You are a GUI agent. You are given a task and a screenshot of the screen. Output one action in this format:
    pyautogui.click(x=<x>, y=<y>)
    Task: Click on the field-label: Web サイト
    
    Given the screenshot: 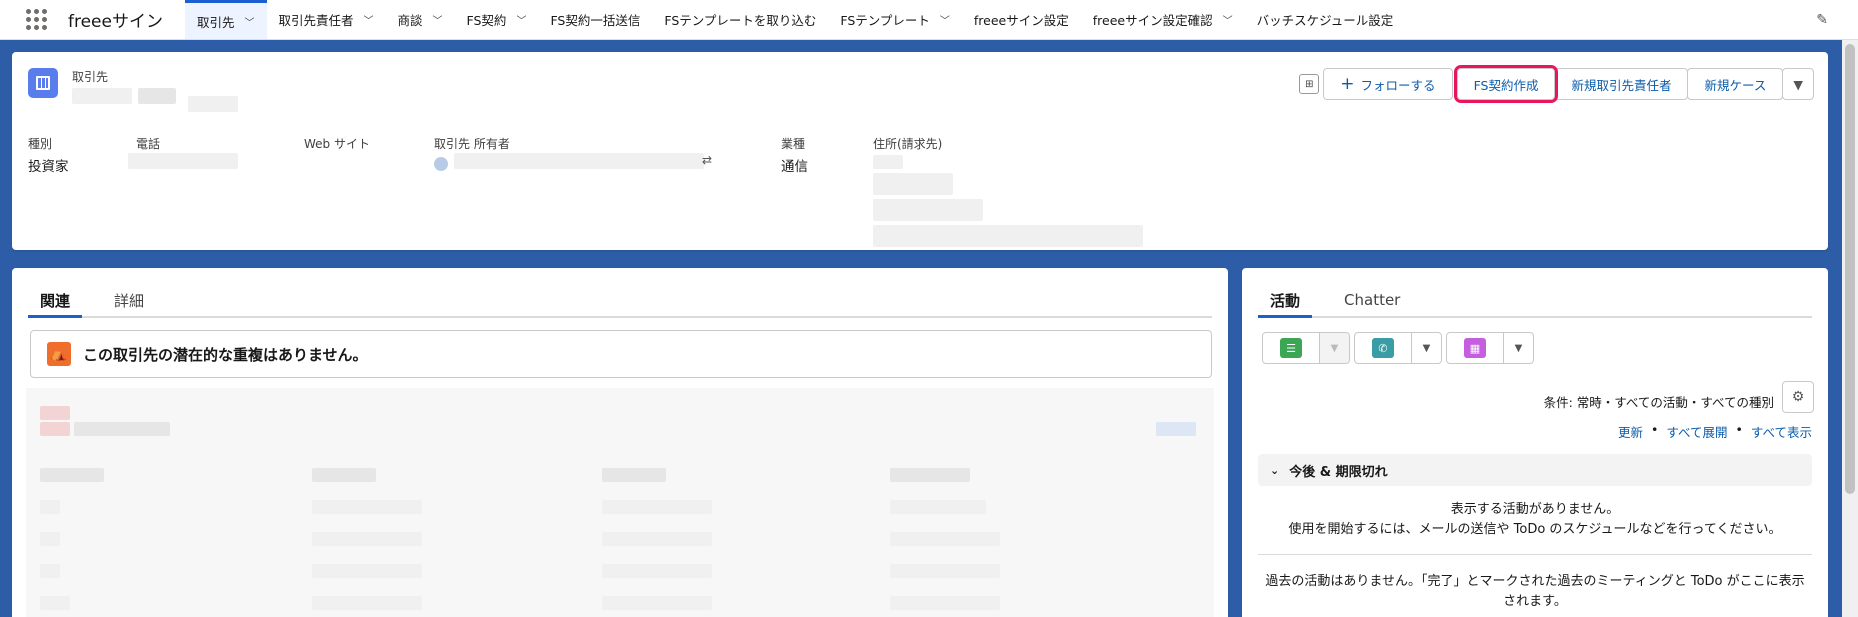 What is the action you would take?
    pyautogui.click(x=337, y=144)
    